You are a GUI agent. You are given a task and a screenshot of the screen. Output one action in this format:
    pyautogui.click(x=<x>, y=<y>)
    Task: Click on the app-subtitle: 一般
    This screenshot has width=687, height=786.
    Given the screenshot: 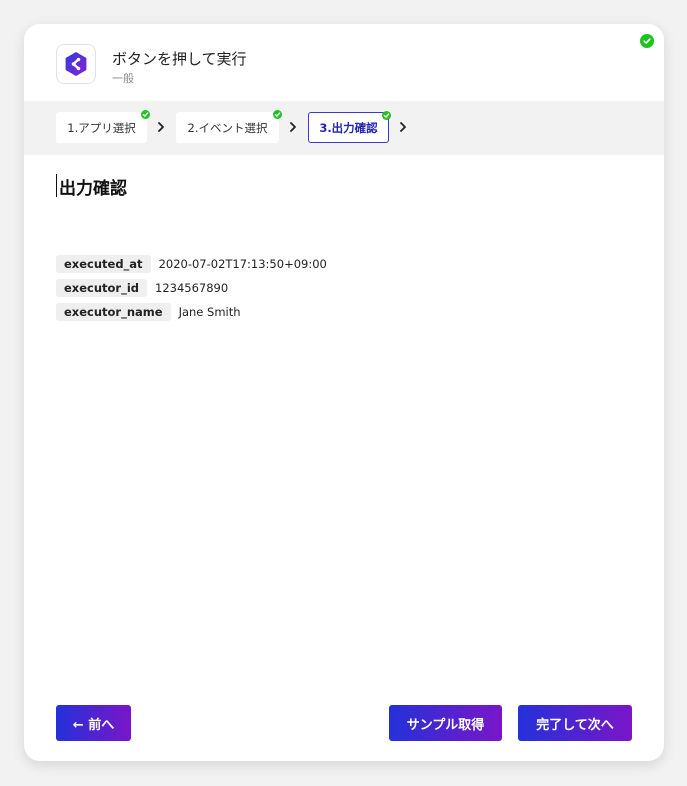 What is the action you would take?
    pyautogui.click(x=123, y=78)
    